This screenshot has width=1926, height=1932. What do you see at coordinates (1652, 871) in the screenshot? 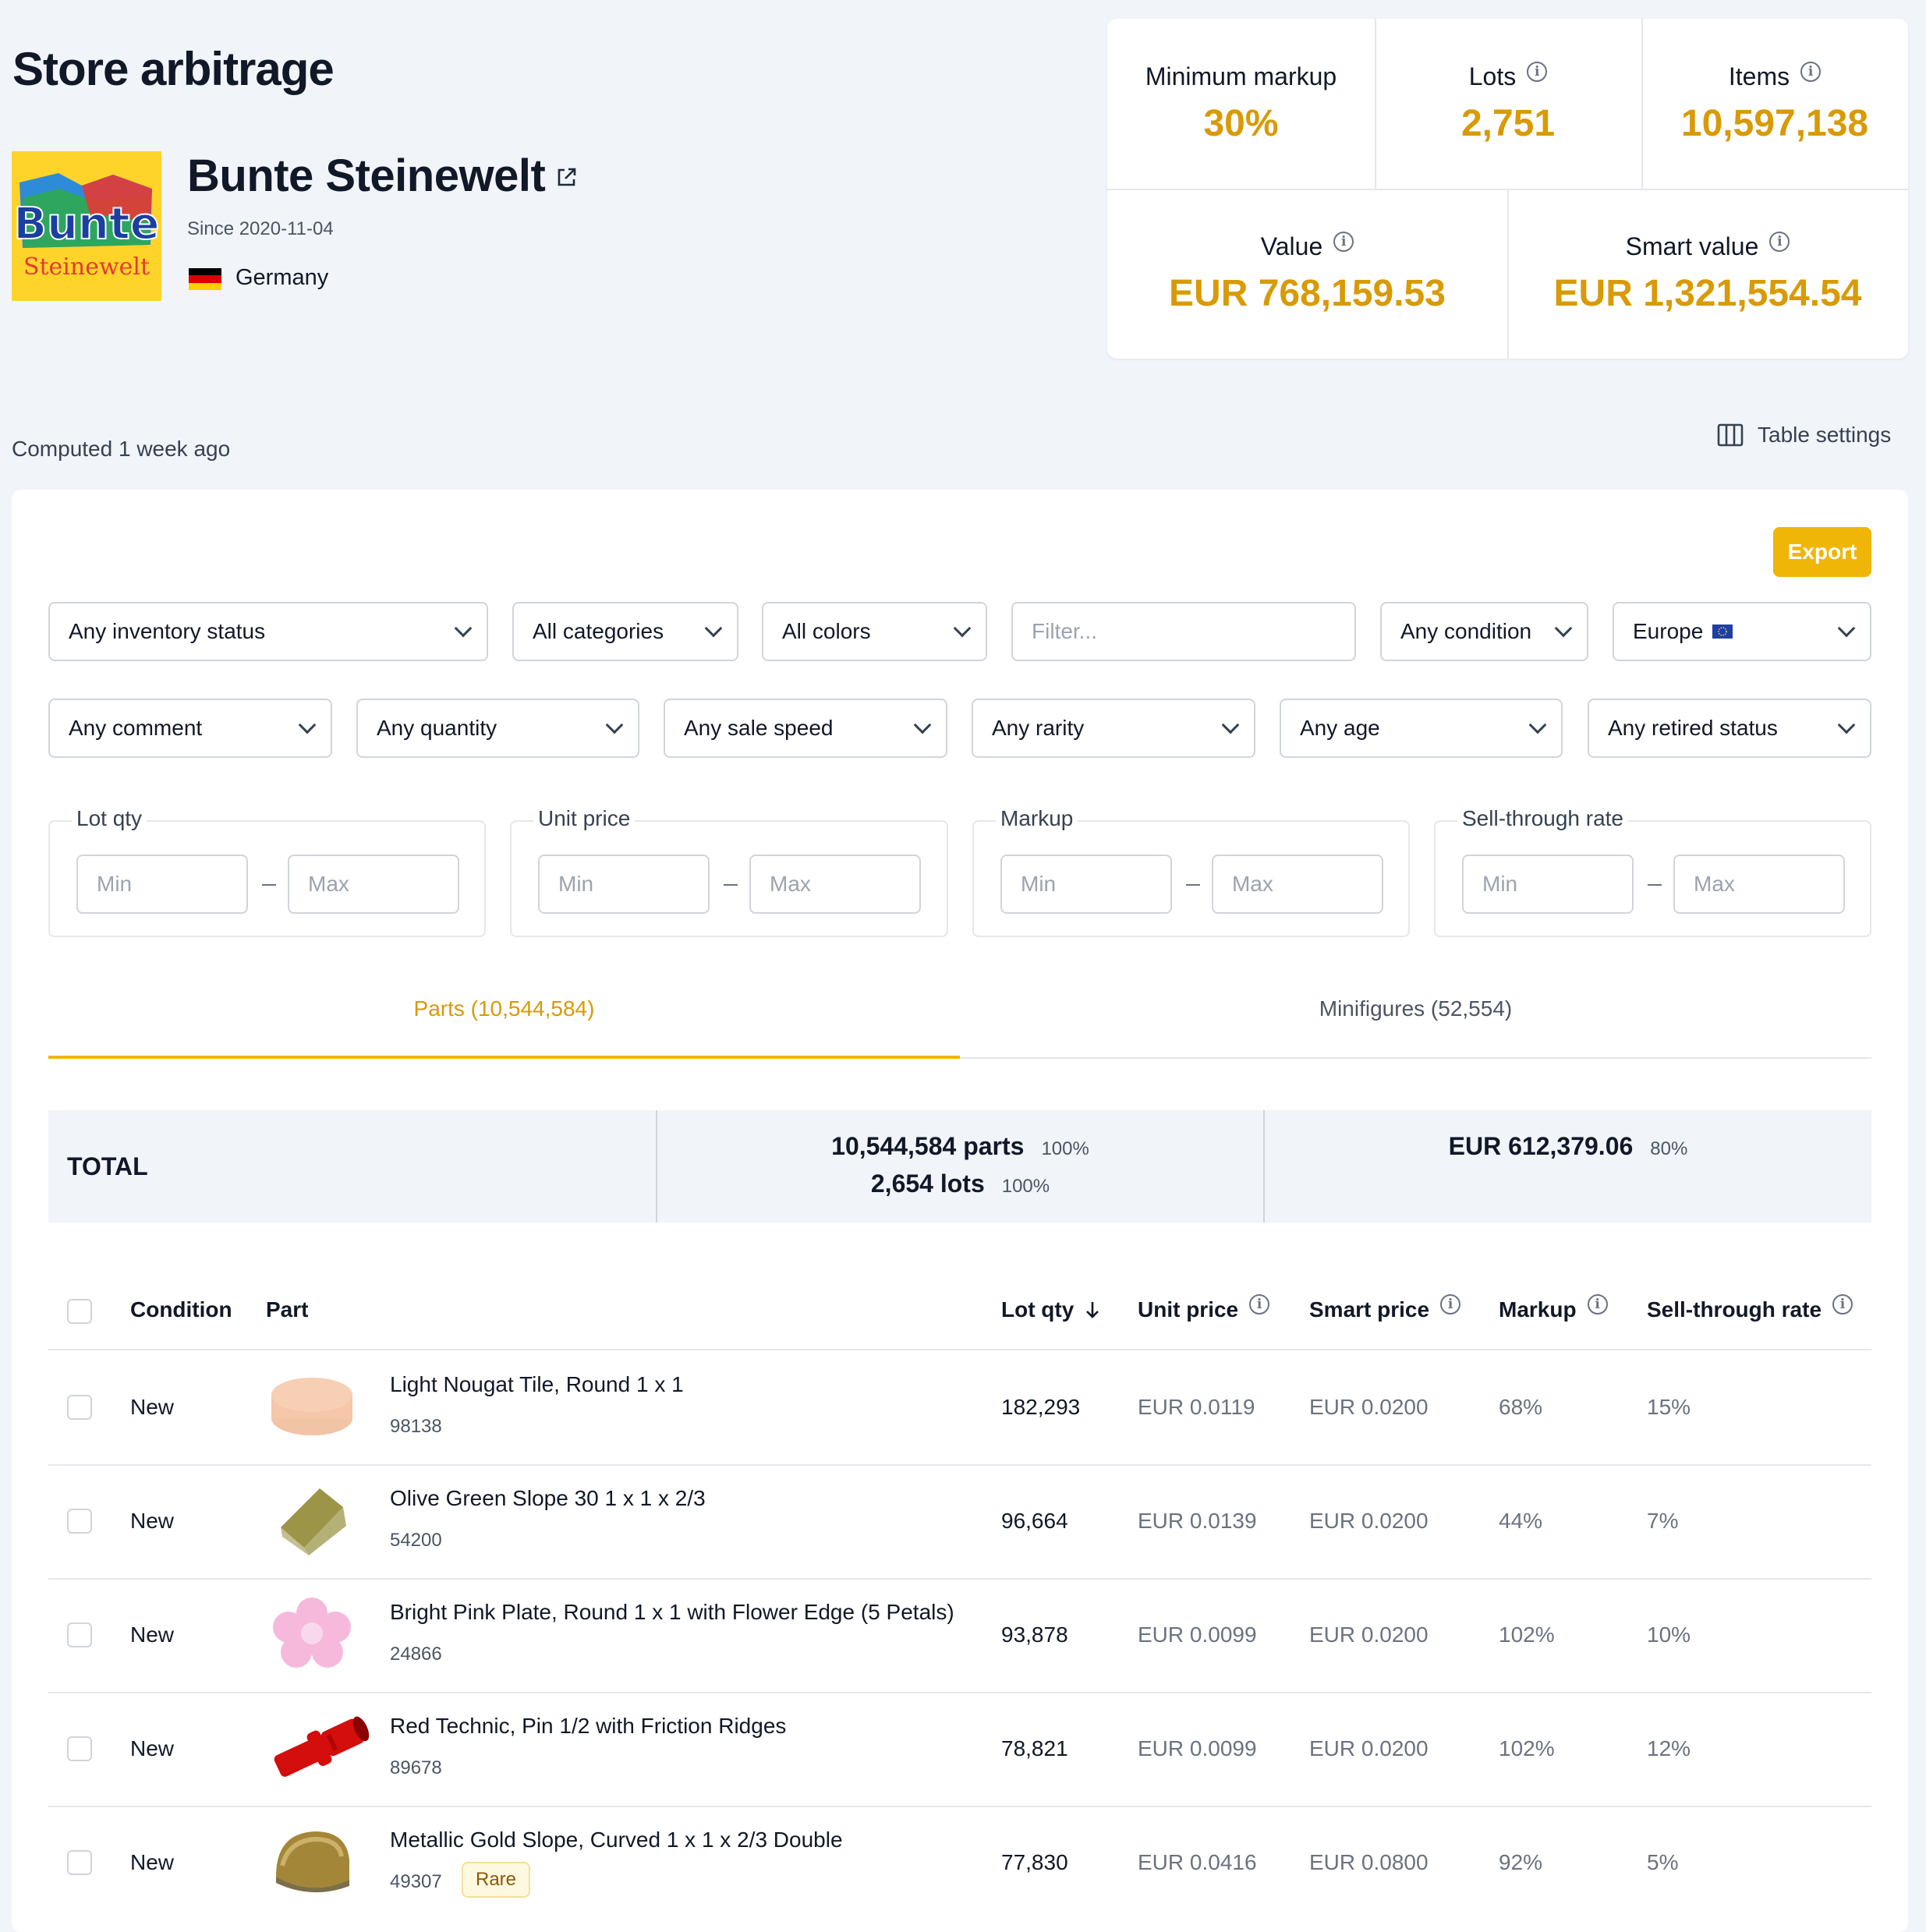
I see `sell-through-range: Sell-through rate Min Max` at bounding box center [1652, 871].